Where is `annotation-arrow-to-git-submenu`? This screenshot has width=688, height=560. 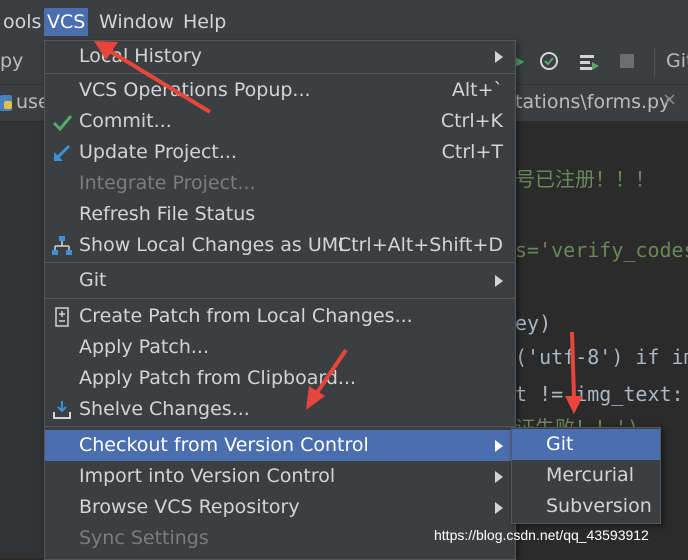 annotation-arrow-to-git-submenu is located at coordinates (574, 372).